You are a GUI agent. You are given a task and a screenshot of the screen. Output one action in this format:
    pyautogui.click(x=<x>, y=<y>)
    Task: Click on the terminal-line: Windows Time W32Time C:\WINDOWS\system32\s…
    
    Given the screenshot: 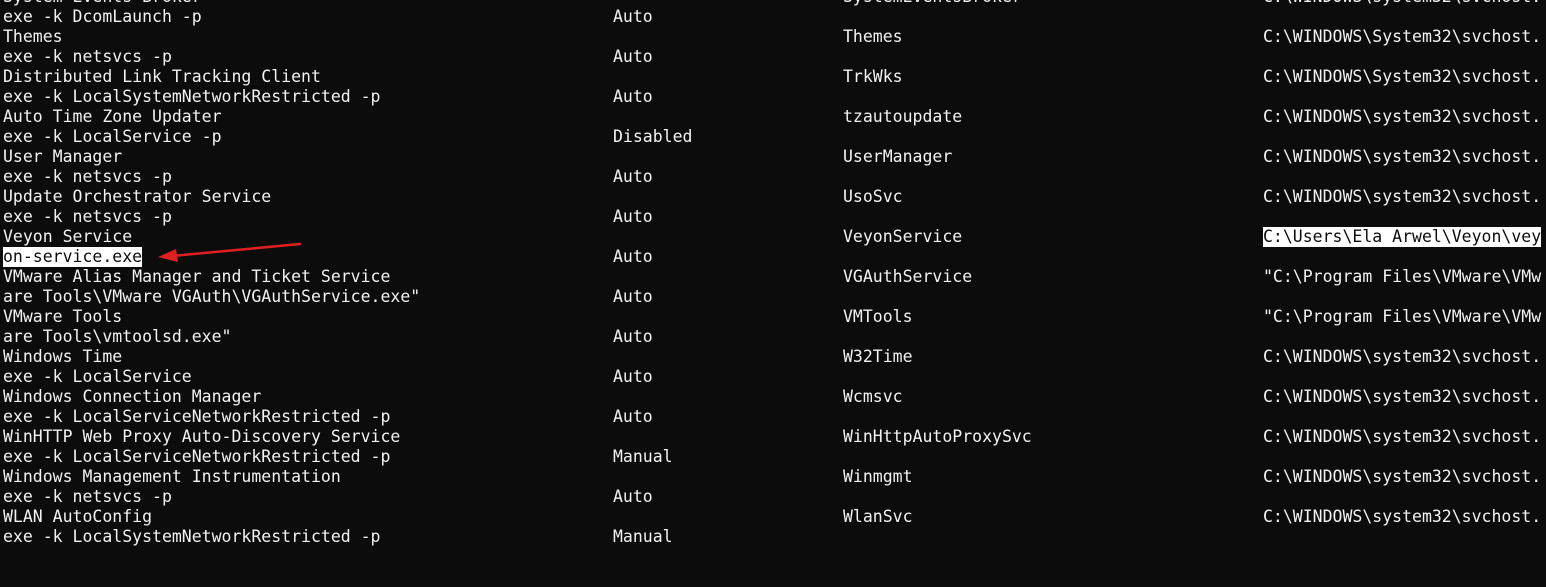 What is the action you would take?
    pyautogui.click(x=773, y=357)
    